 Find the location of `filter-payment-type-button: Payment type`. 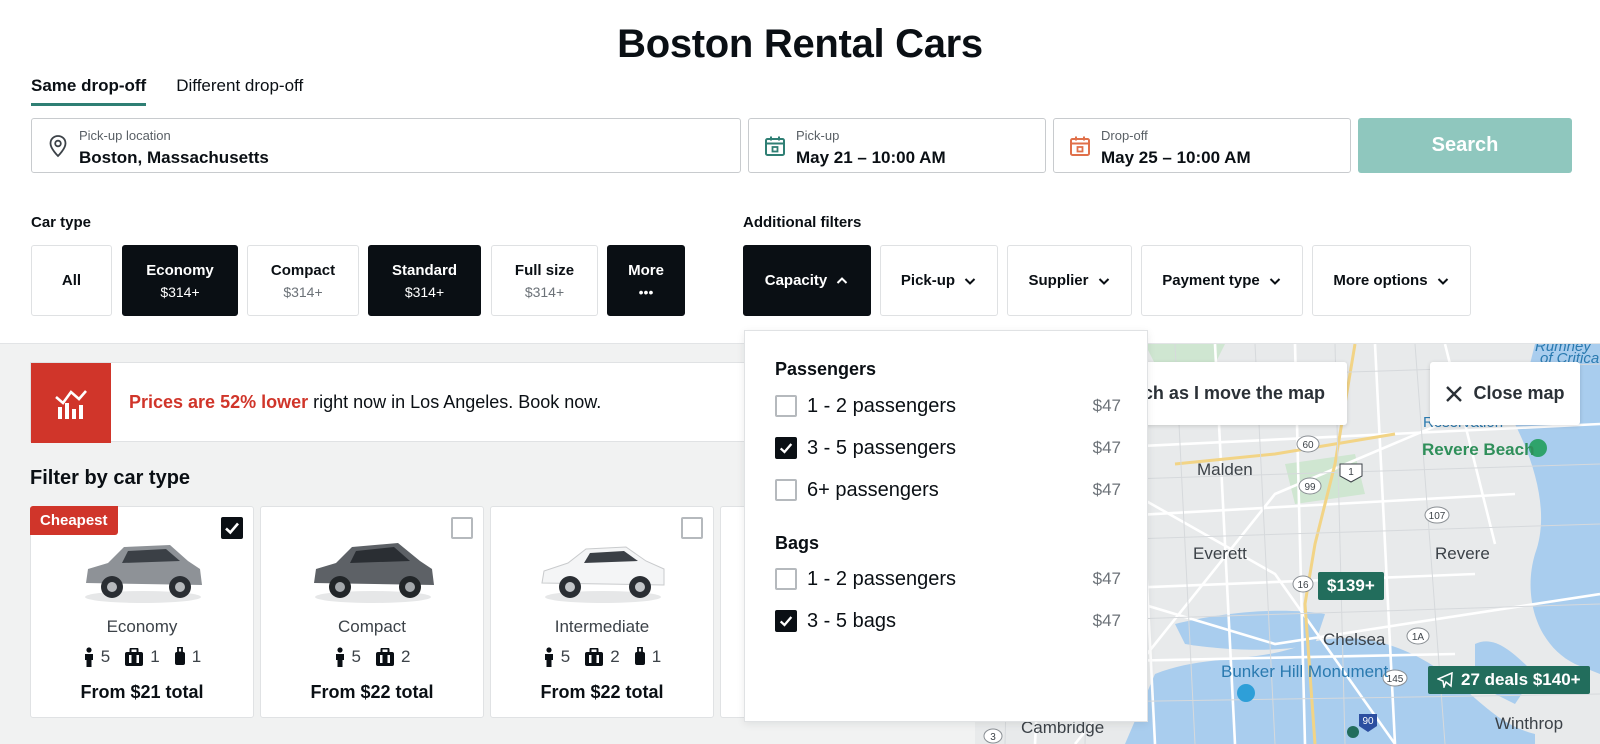

filter-payment-type-button: Payment type is located at coordinates (1222, 280).